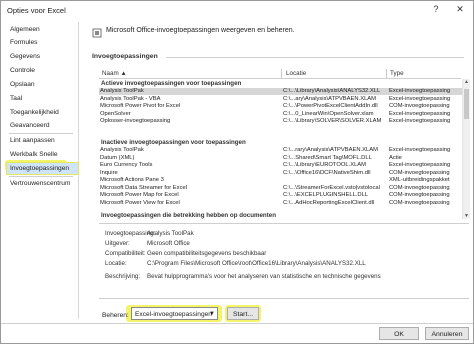  What do you see at coordinates (42, 183) in the screenshot?
I see `sidebar-item-vertrouwenscentrum: Vertrouwenscentrum` at bounding box center [42, 183].